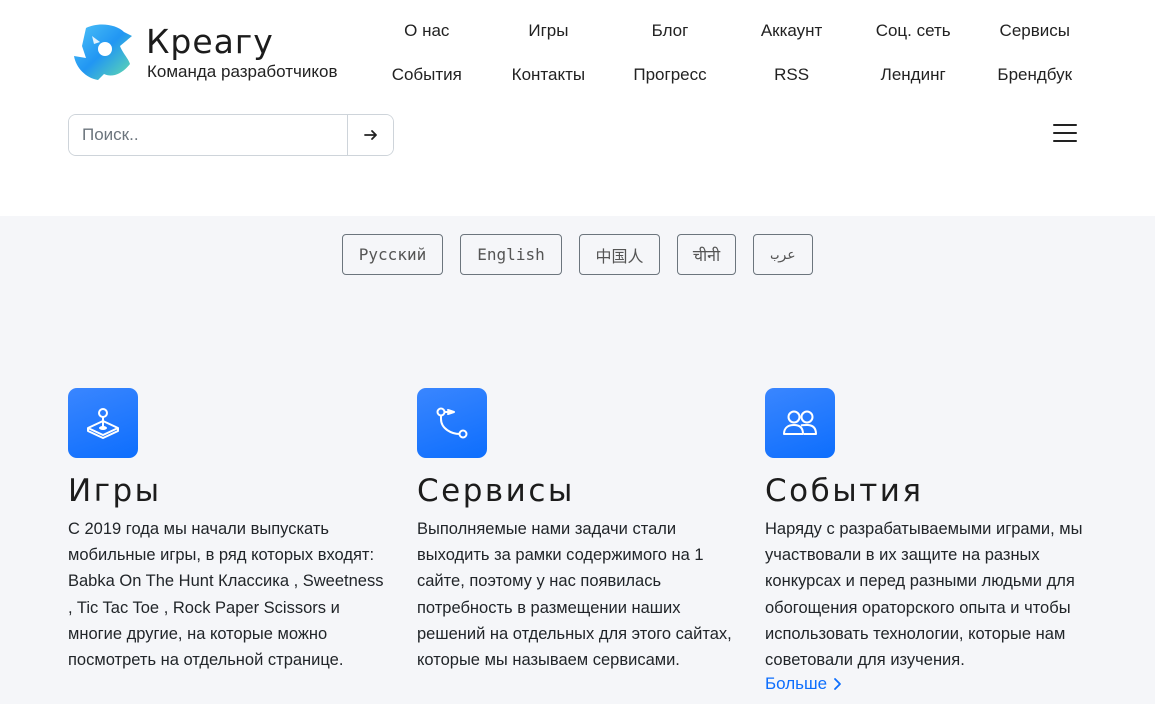  What do you see at coordinates (103, 52) in the screenshot?
I see `kreagu-logo` at bounding box center [103, 52].